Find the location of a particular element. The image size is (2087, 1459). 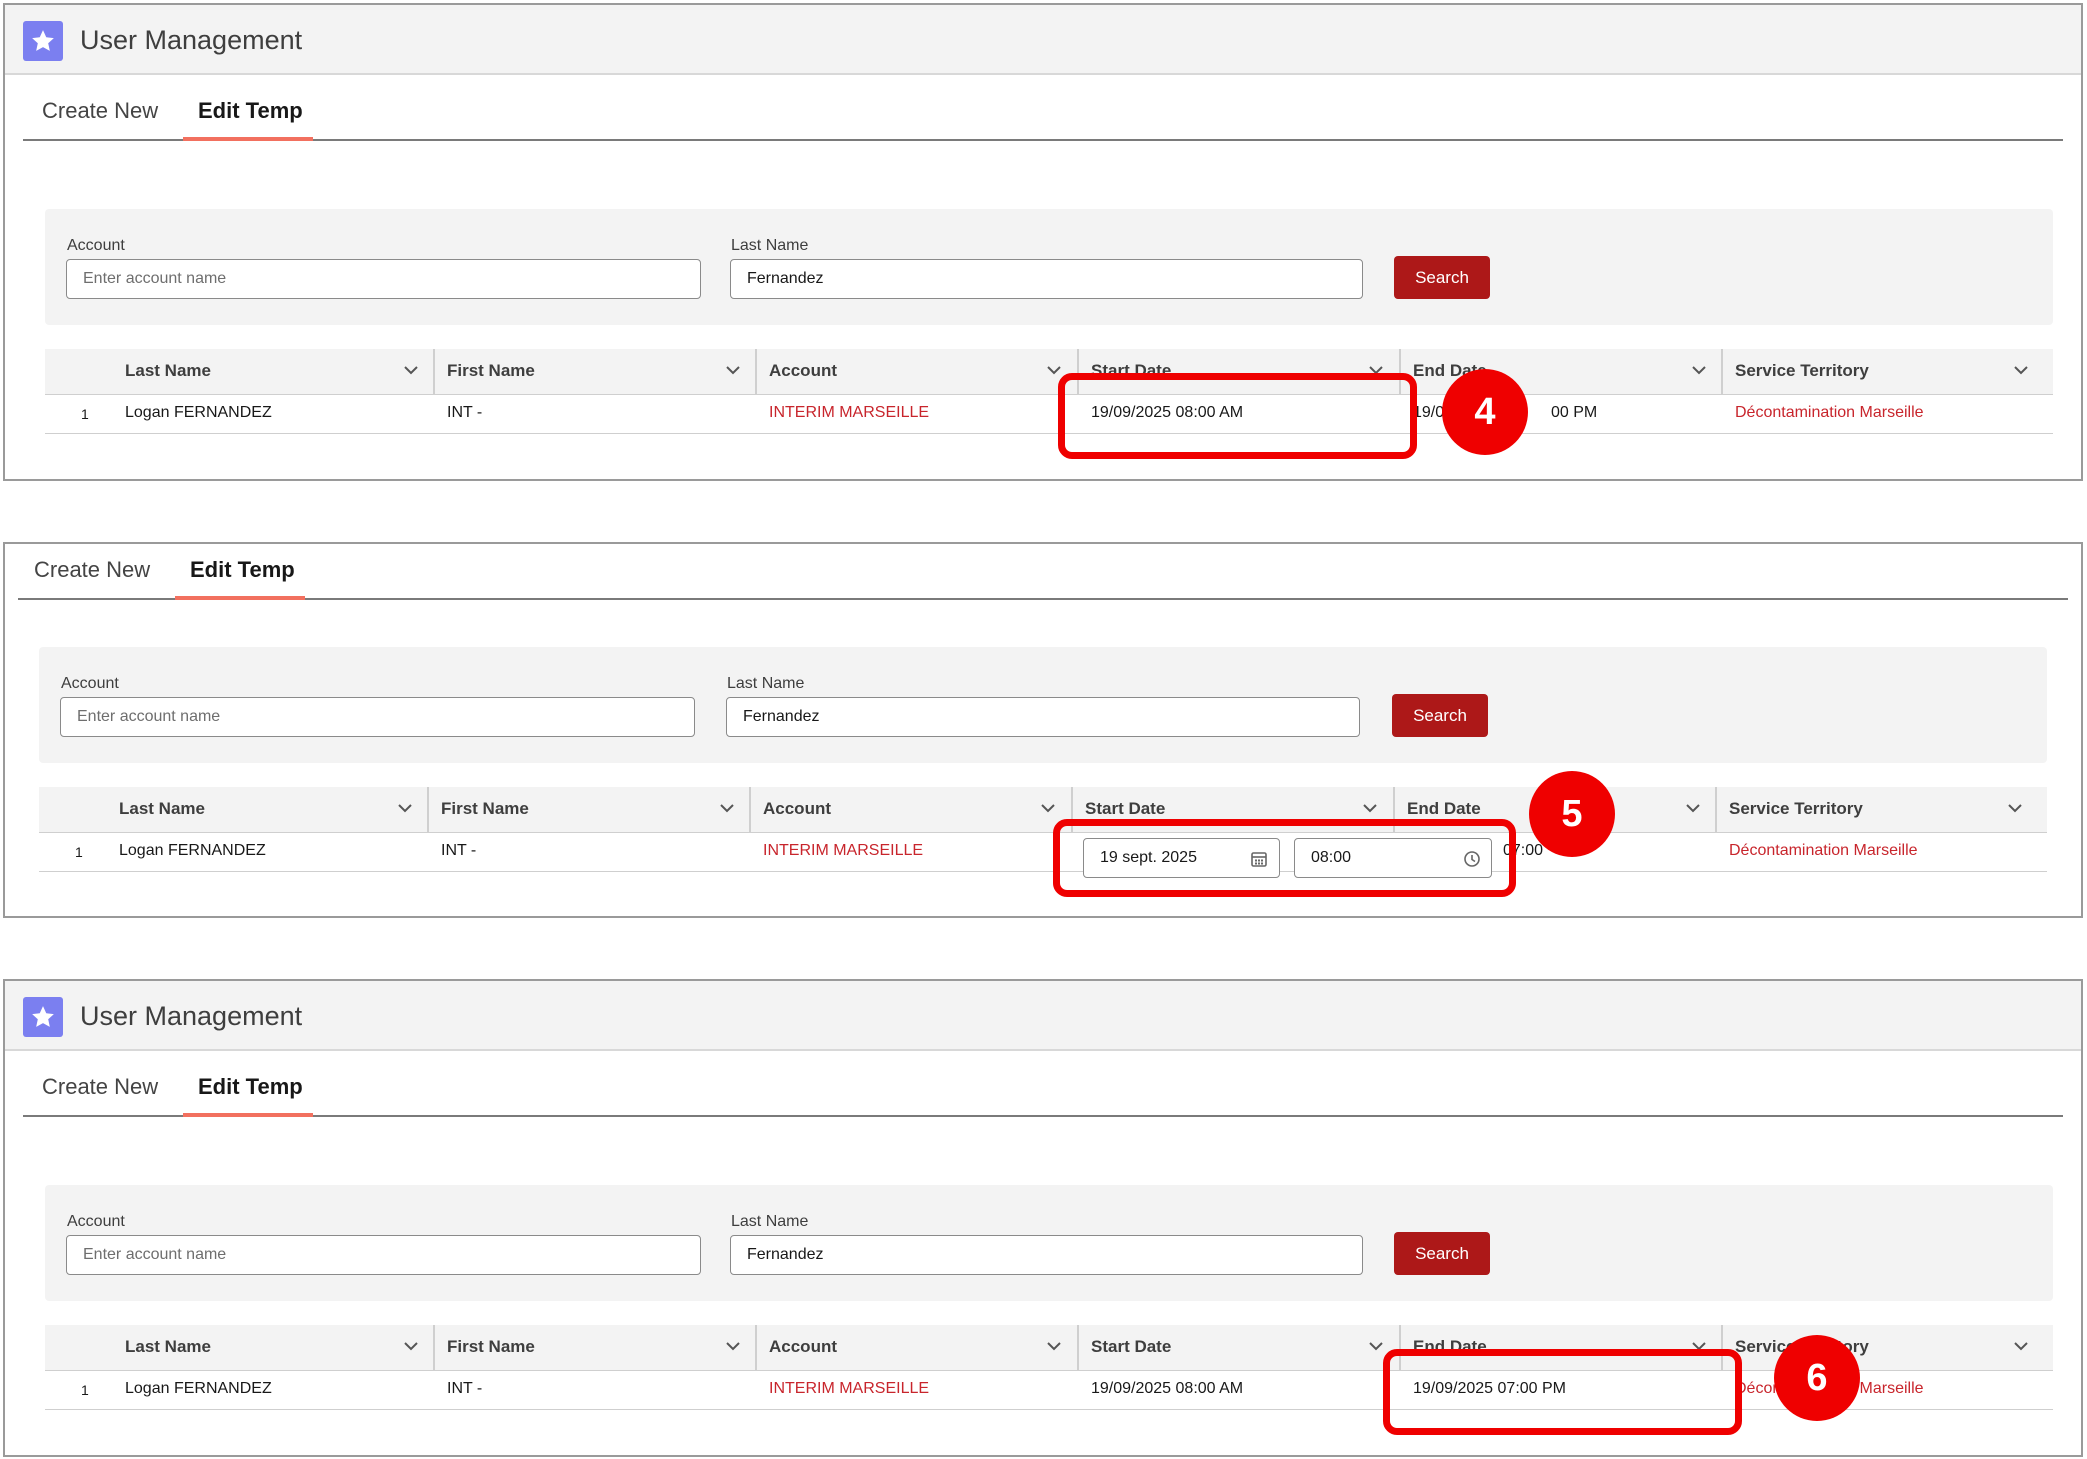

cell-end-date-partial: 00 PM is located at coordinates (1574, 412).